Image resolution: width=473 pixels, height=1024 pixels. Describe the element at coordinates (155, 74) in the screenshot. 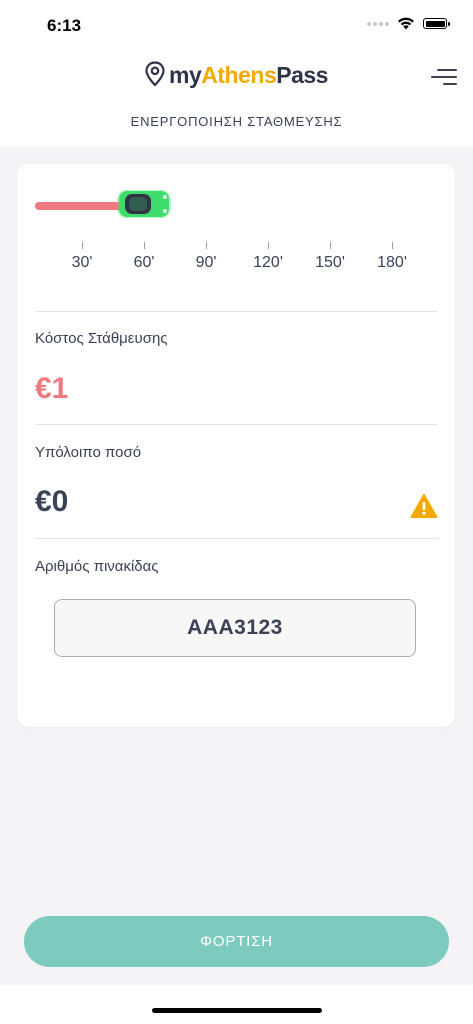

I see `location-pin-icon` at that location.